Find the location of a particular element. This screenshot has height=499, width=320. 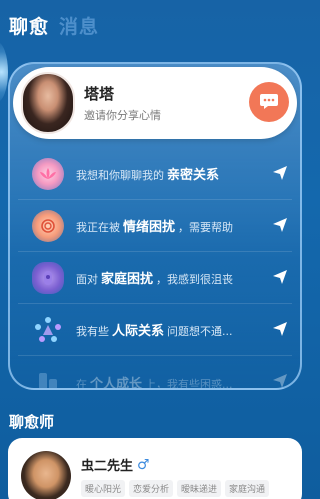

counselor-name-row: 虫二先生 ♂ is located at coordinates (115, 465).